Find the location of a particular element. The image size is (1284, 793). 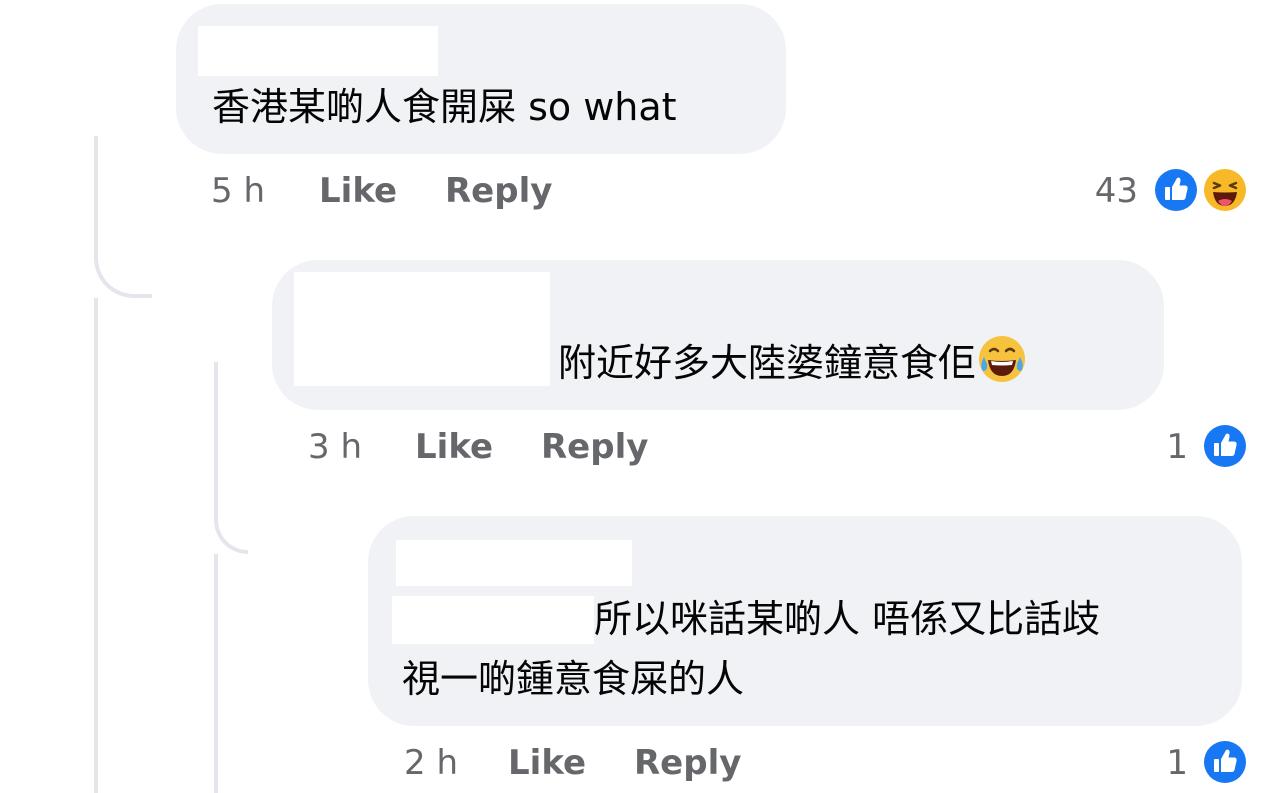

comment-text-content: 附近好多大陸婆鐘意食佢 is located at coordinates (767, 363).